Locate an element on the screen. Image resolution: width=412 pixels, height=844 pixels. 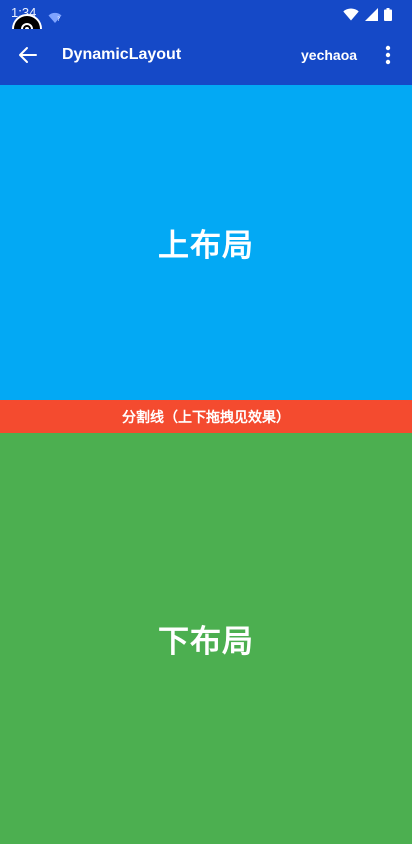
status-bar: 1:34 ? is located at coordinates (206, 14).